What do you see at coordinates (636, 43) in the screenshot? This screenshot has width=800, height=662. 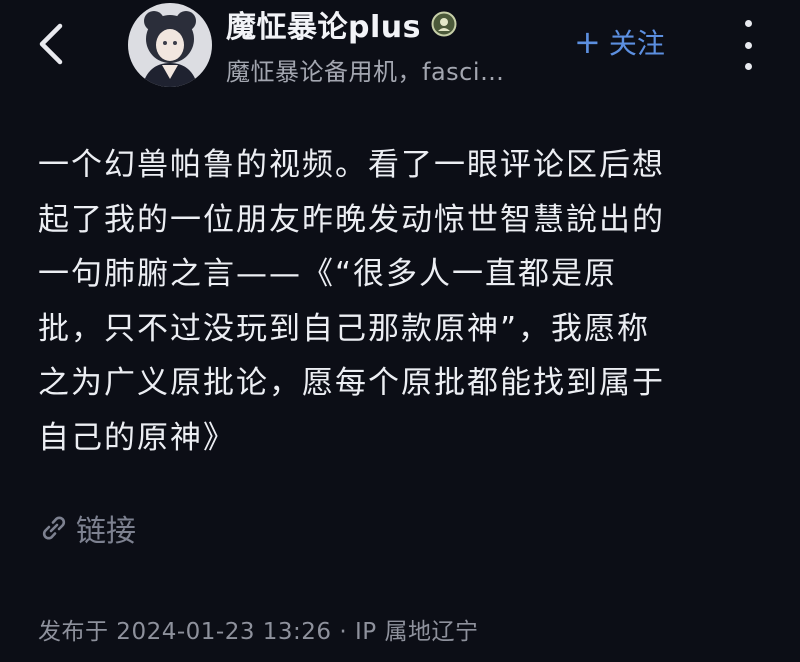 I see `follow-label: 关注` at bounding box center [636, 43].